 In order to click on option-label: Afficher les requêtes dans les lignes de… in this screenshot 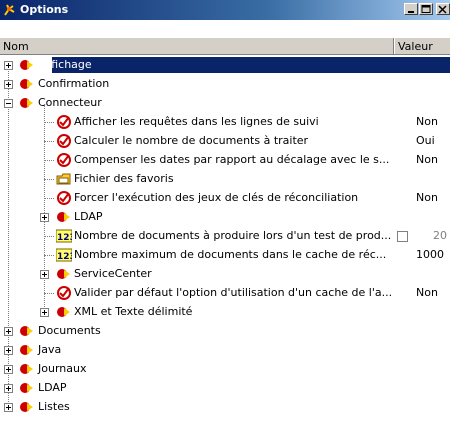, I will do `click(196, 121)`.